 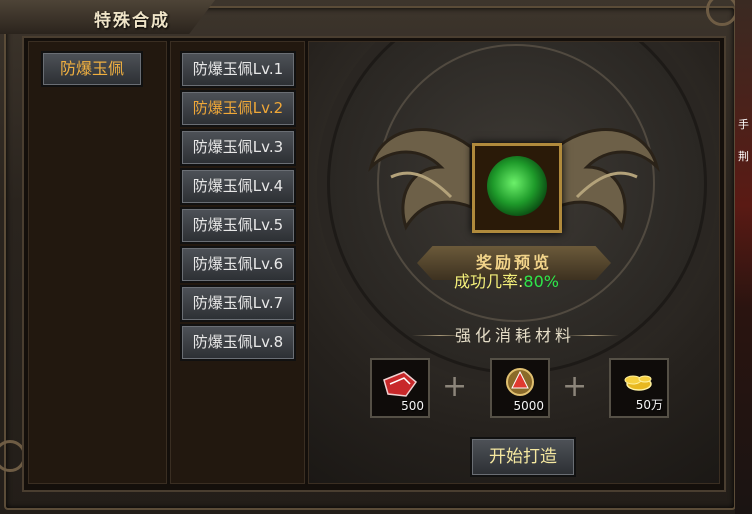 I want to click on side-text: 荆, so click(x=743, y=156).